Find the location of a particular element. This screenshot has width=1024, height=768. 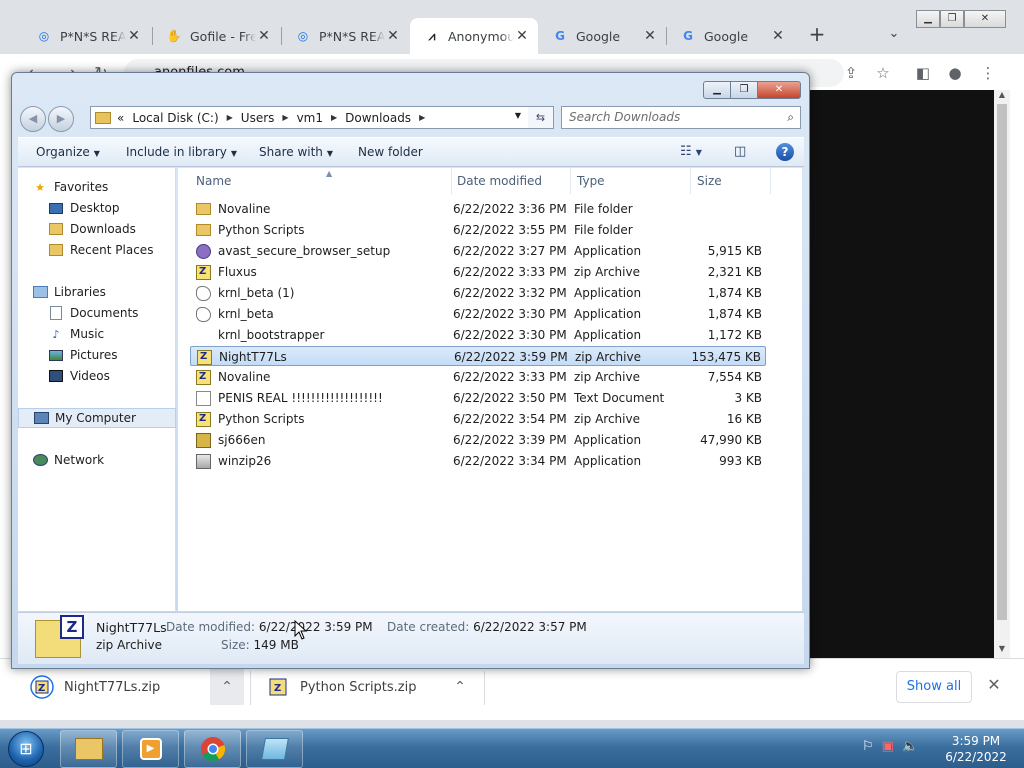

volume-icon: 🔈 is located at coordinates (910, 746).